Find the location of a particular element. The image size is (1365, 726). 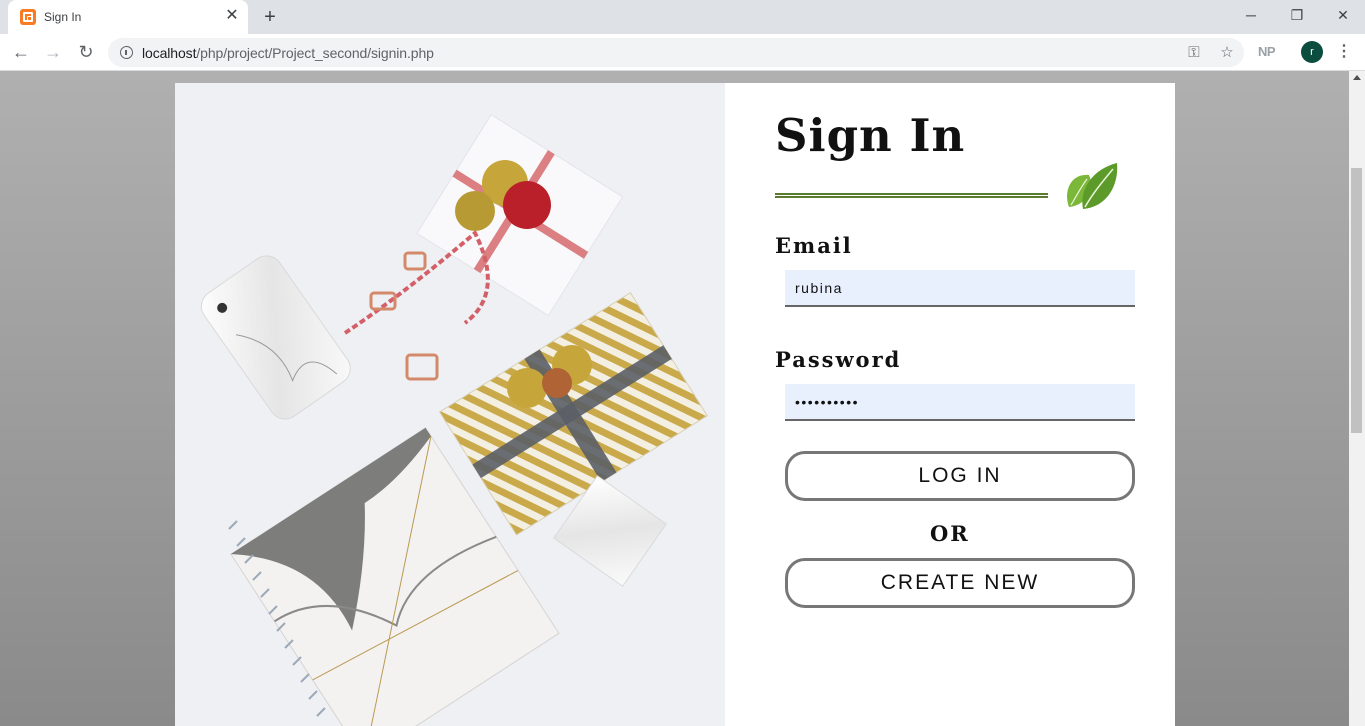

create-new-button: CREATE NEW is located at coordinates (960, 583).